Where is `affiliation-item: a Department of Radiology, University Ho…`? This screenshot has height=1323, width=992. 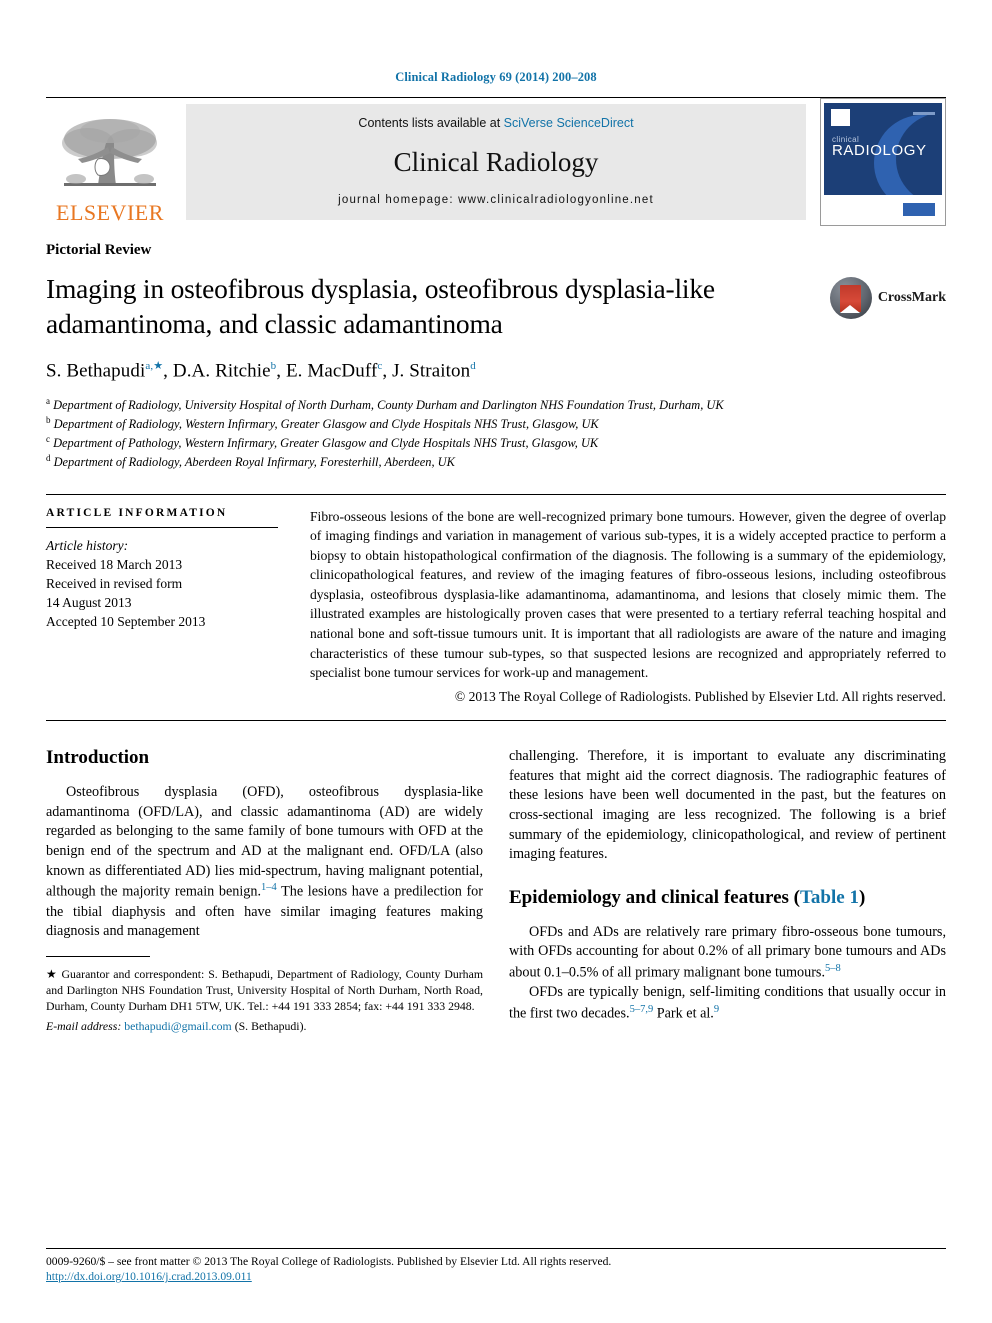 affiliation-item: a Department of Radiology, University Ho… is located at coordinates (441, 404).